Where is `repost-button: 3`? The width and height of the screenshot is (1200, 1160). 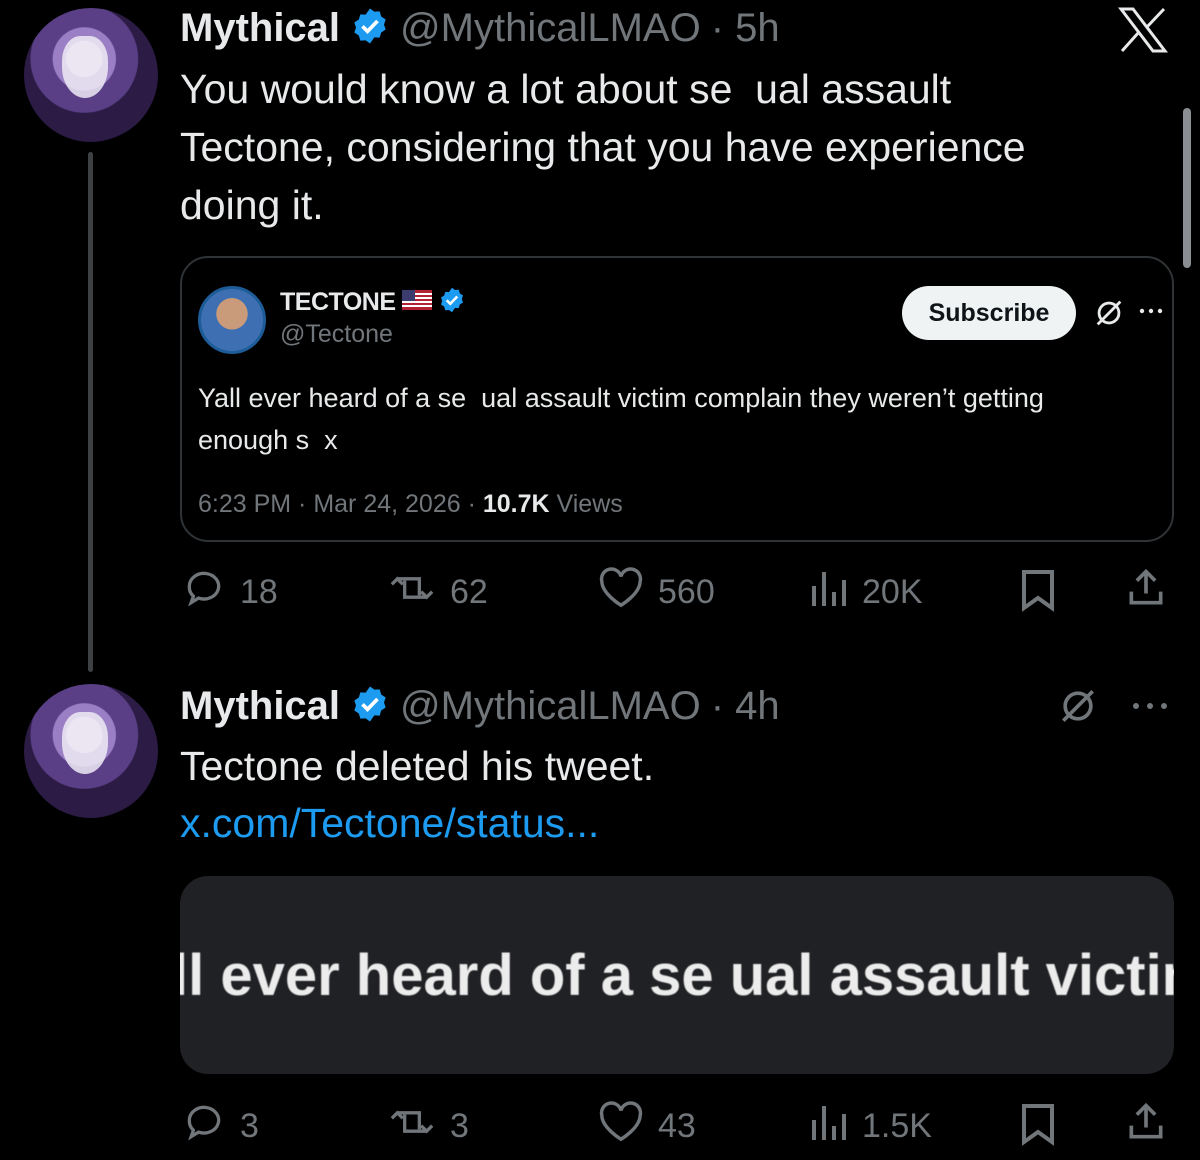 repost-button: 3 is located at coordinates (428, 1126).